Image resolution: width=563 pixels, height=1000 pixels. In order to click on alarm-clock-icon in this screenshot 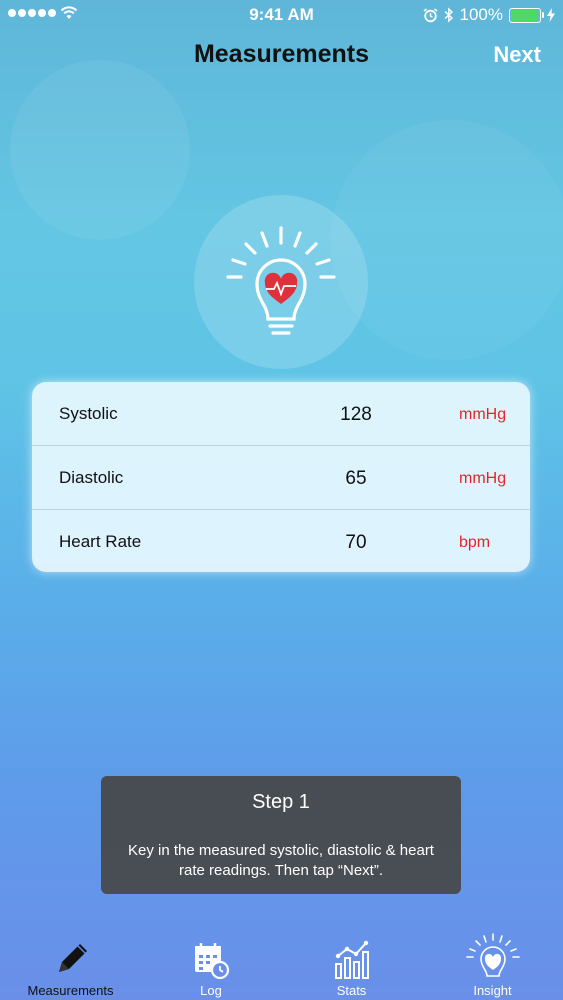, I will do `click(430, 14)`.